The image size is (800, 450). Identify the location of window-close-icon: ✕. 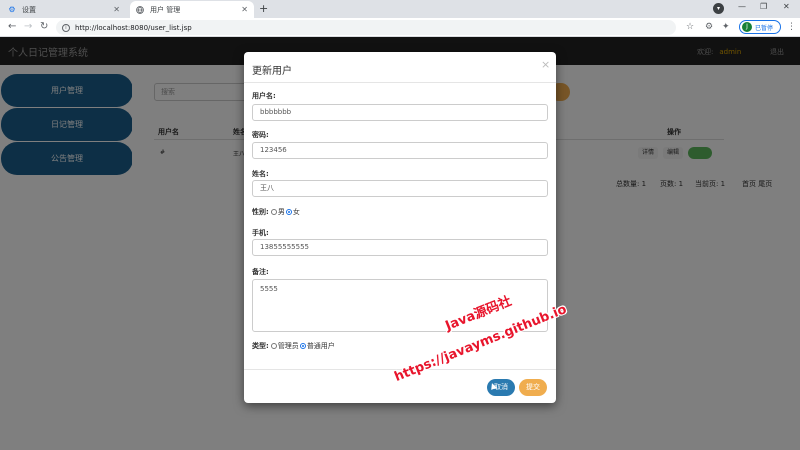
(786, 6).